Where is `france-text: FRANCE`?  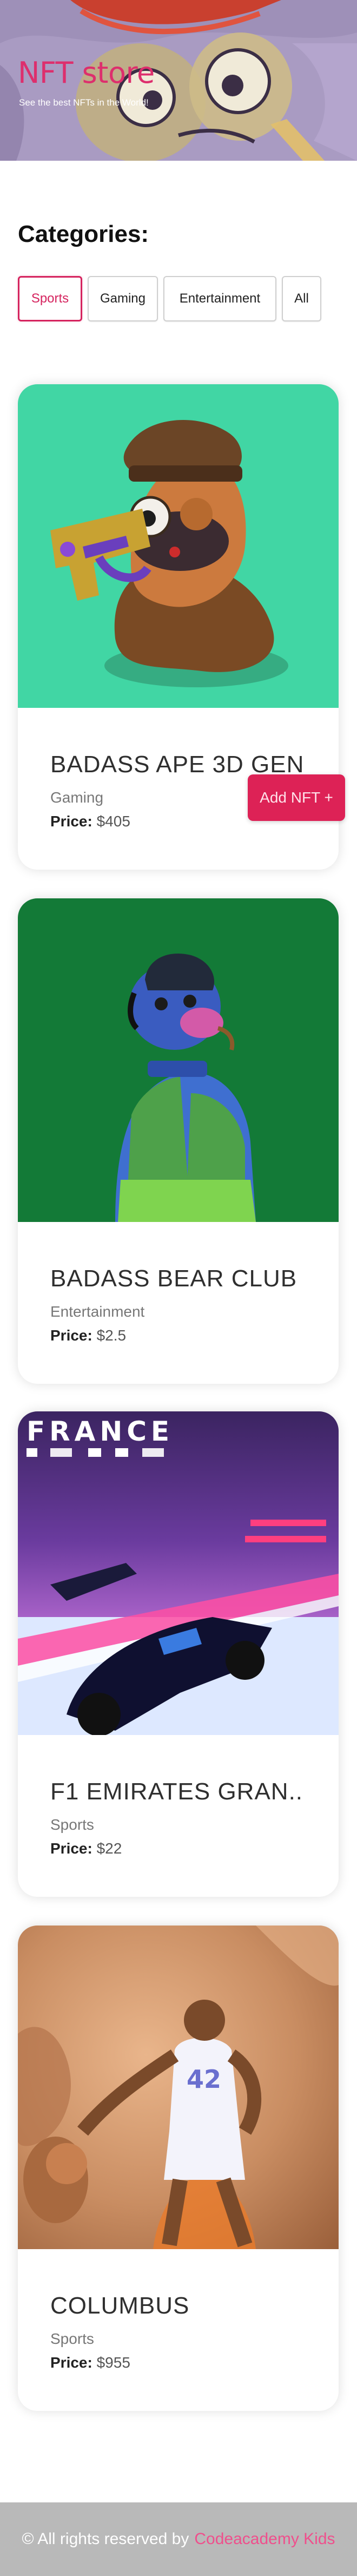
france-text: FRANCE is located at coordinates (100, 1431).